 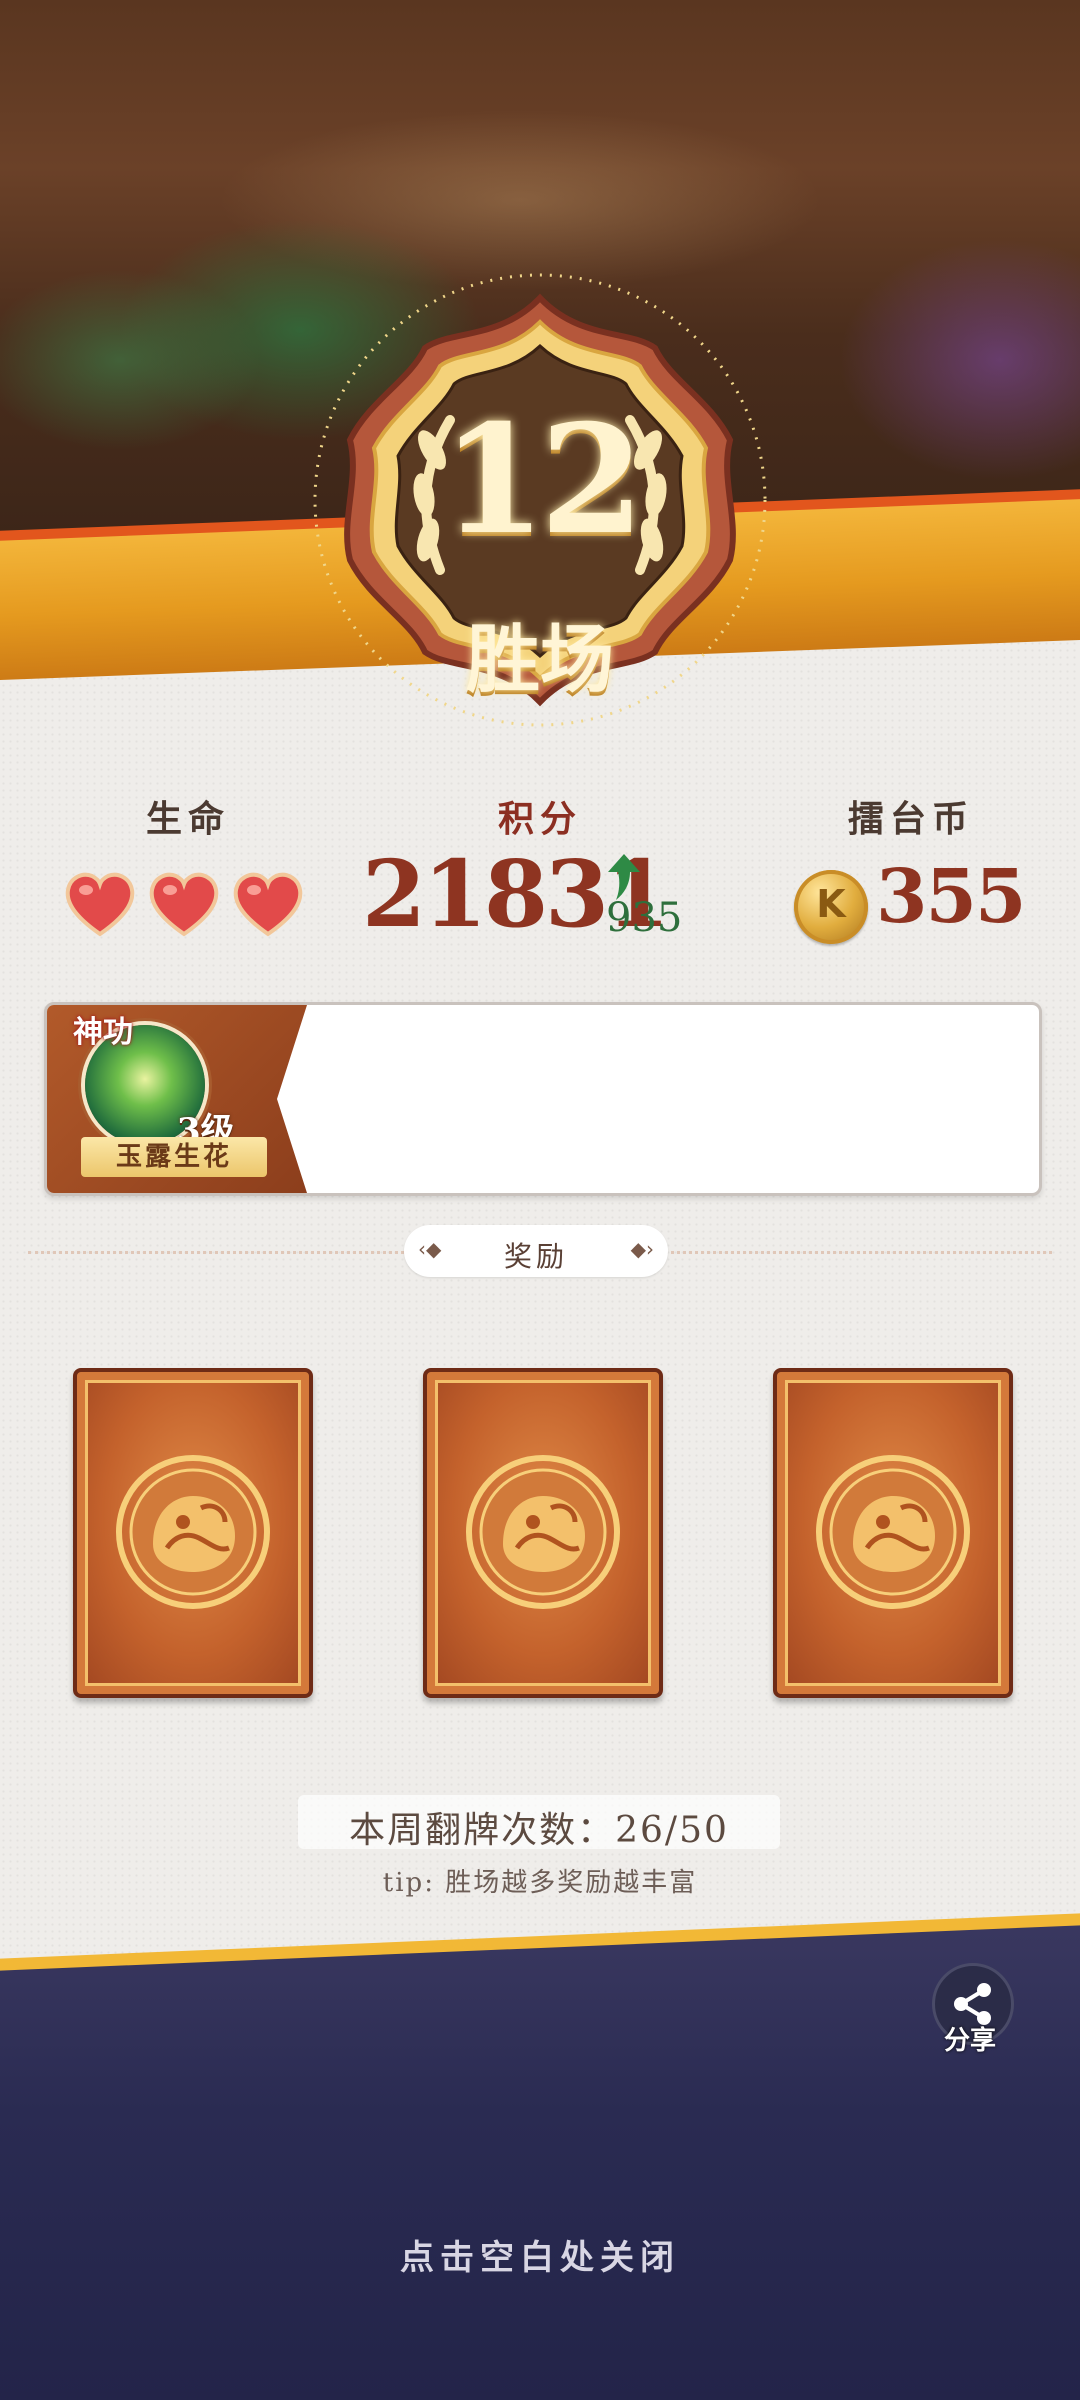 What do you see at coordinates (188, 819) in the screenshot?
I see `life-label: 生命` at bounding box center [188, 819].